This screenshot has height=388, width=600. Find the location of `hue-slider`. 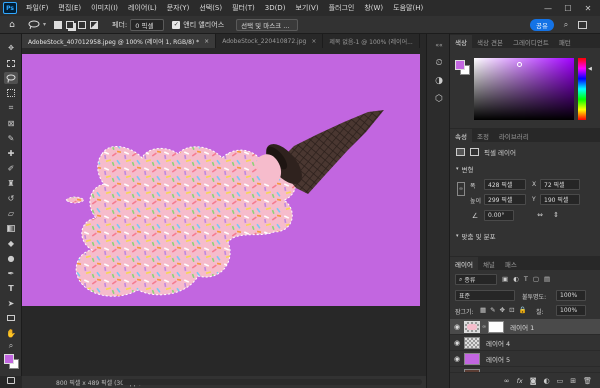

hue-slider is located at coordinates (582, 89).